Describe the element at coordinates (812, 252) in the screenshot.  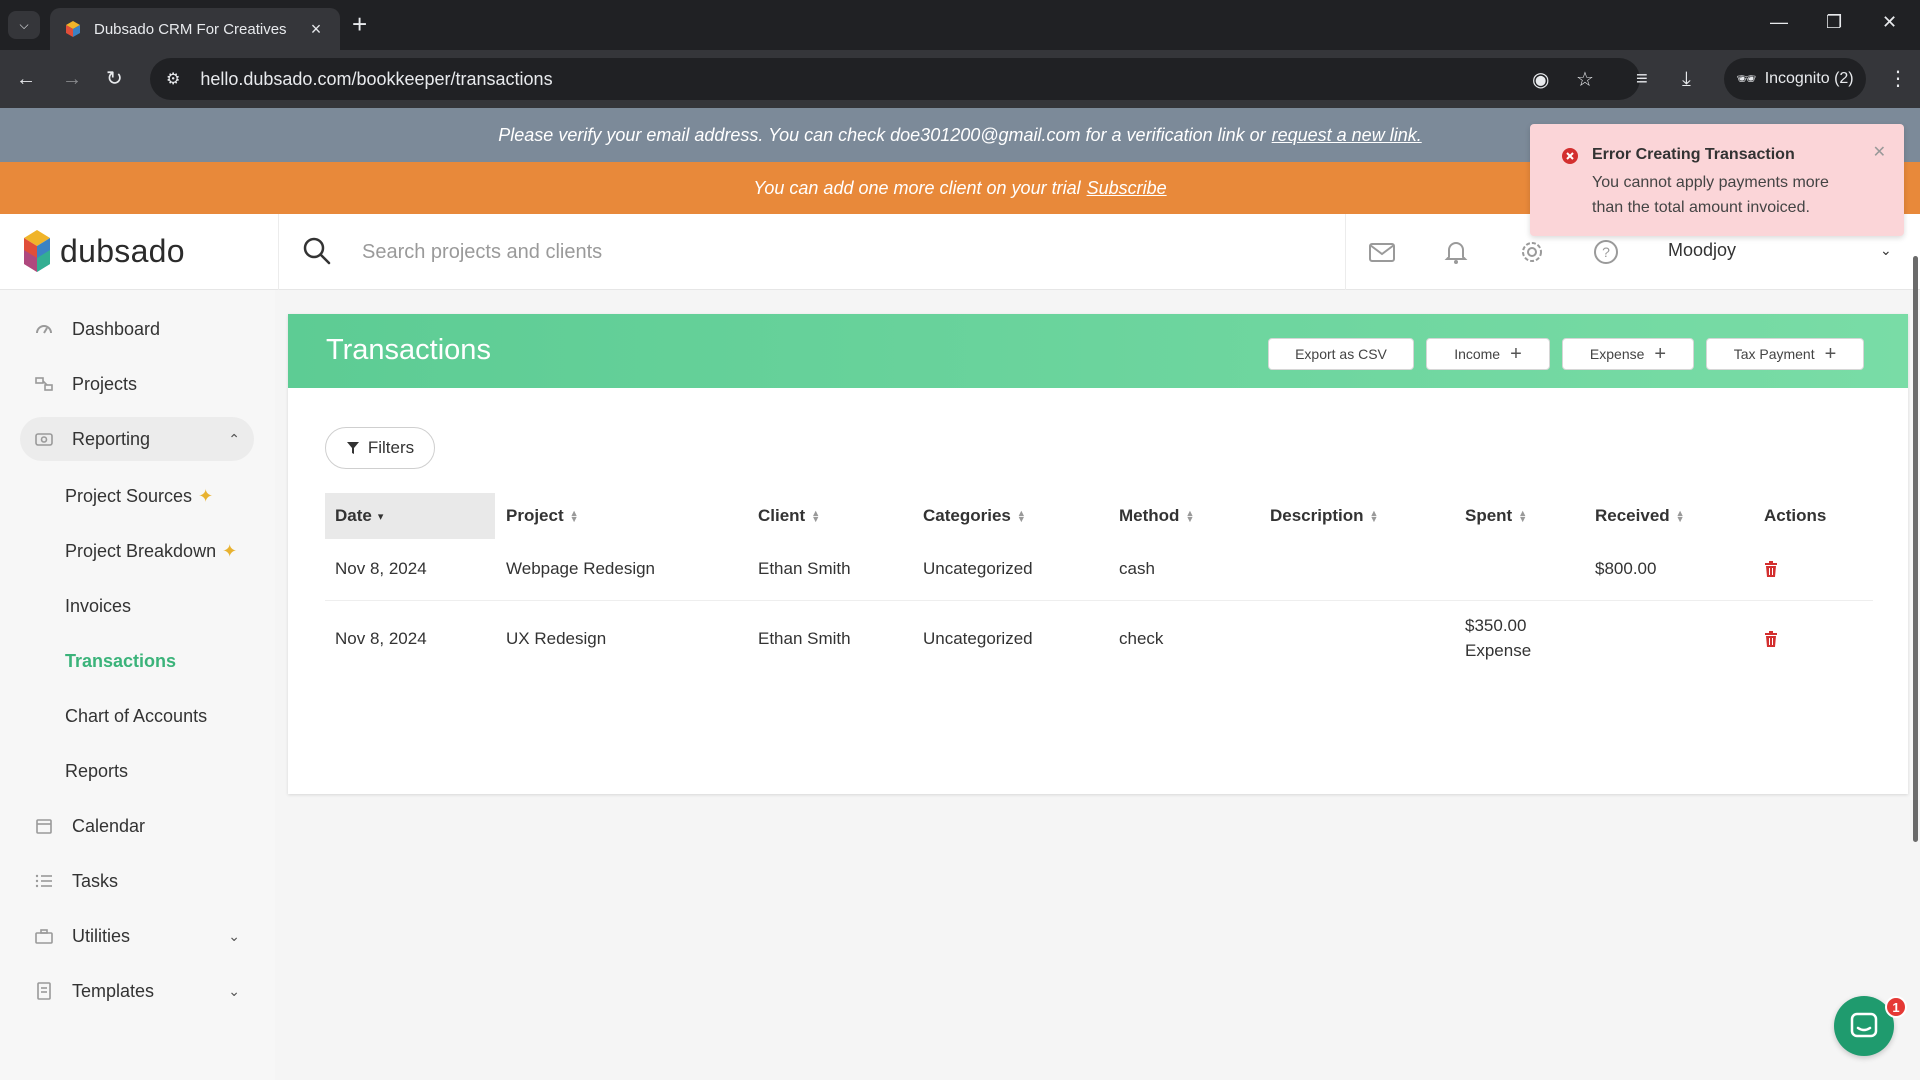
I see `search-input` at that location.